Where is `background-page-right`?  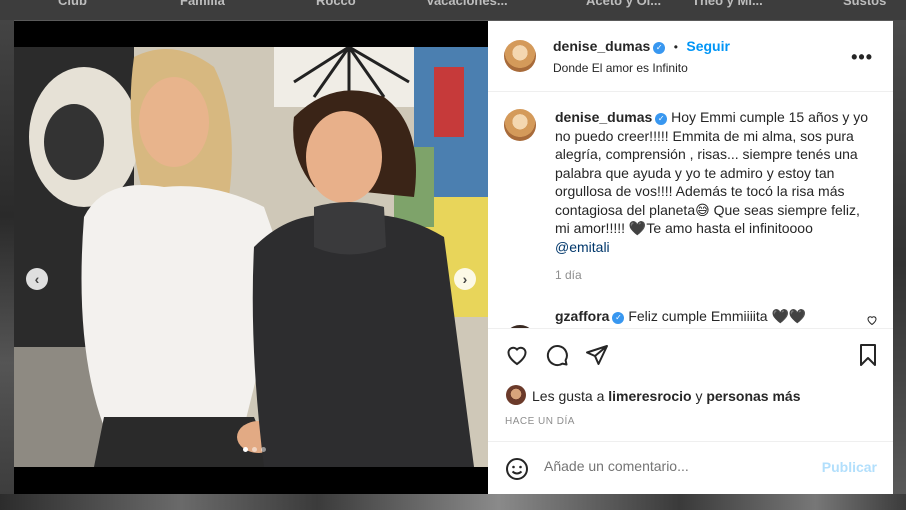
background-page-right is located at coordinates (899, 265).